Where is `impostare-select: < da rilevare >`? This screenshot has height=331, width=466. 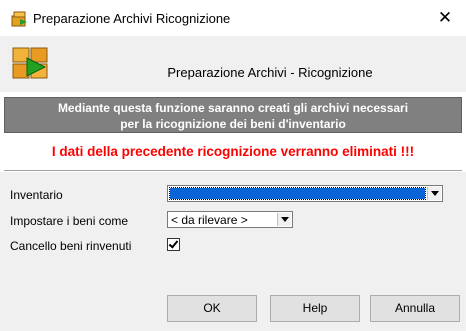
impostare-select: < da rilevare > is located at coordinates (230, 219).